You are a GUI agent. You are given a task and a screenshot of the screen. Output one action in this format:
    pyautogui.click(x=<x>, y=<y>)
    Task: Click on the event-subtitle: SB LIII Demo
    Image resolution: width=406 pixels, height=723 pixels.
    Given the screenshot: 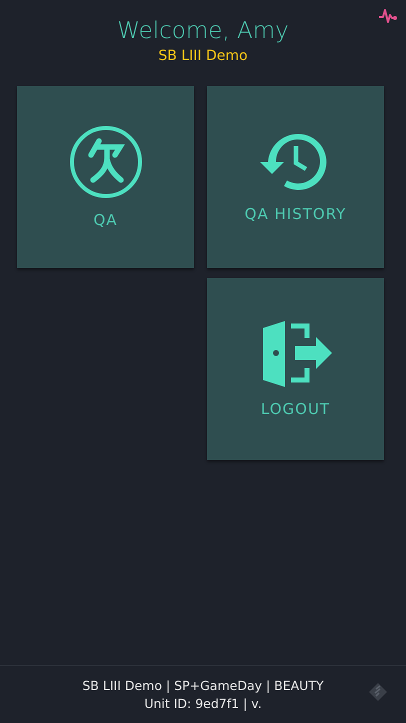 What is the action you would take?
    pyautogui.click(x=203, y=56)
    